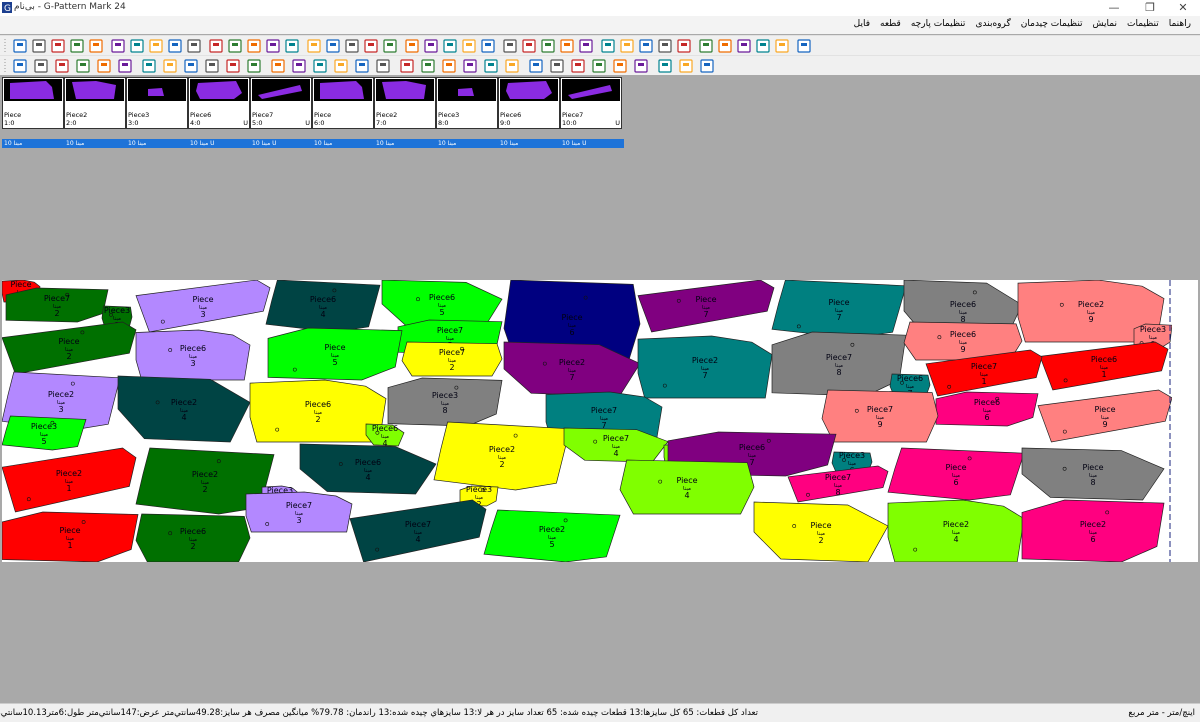 This screenshot has height=722, width=1200. I want to click on prev-icon, so click(278, 66).